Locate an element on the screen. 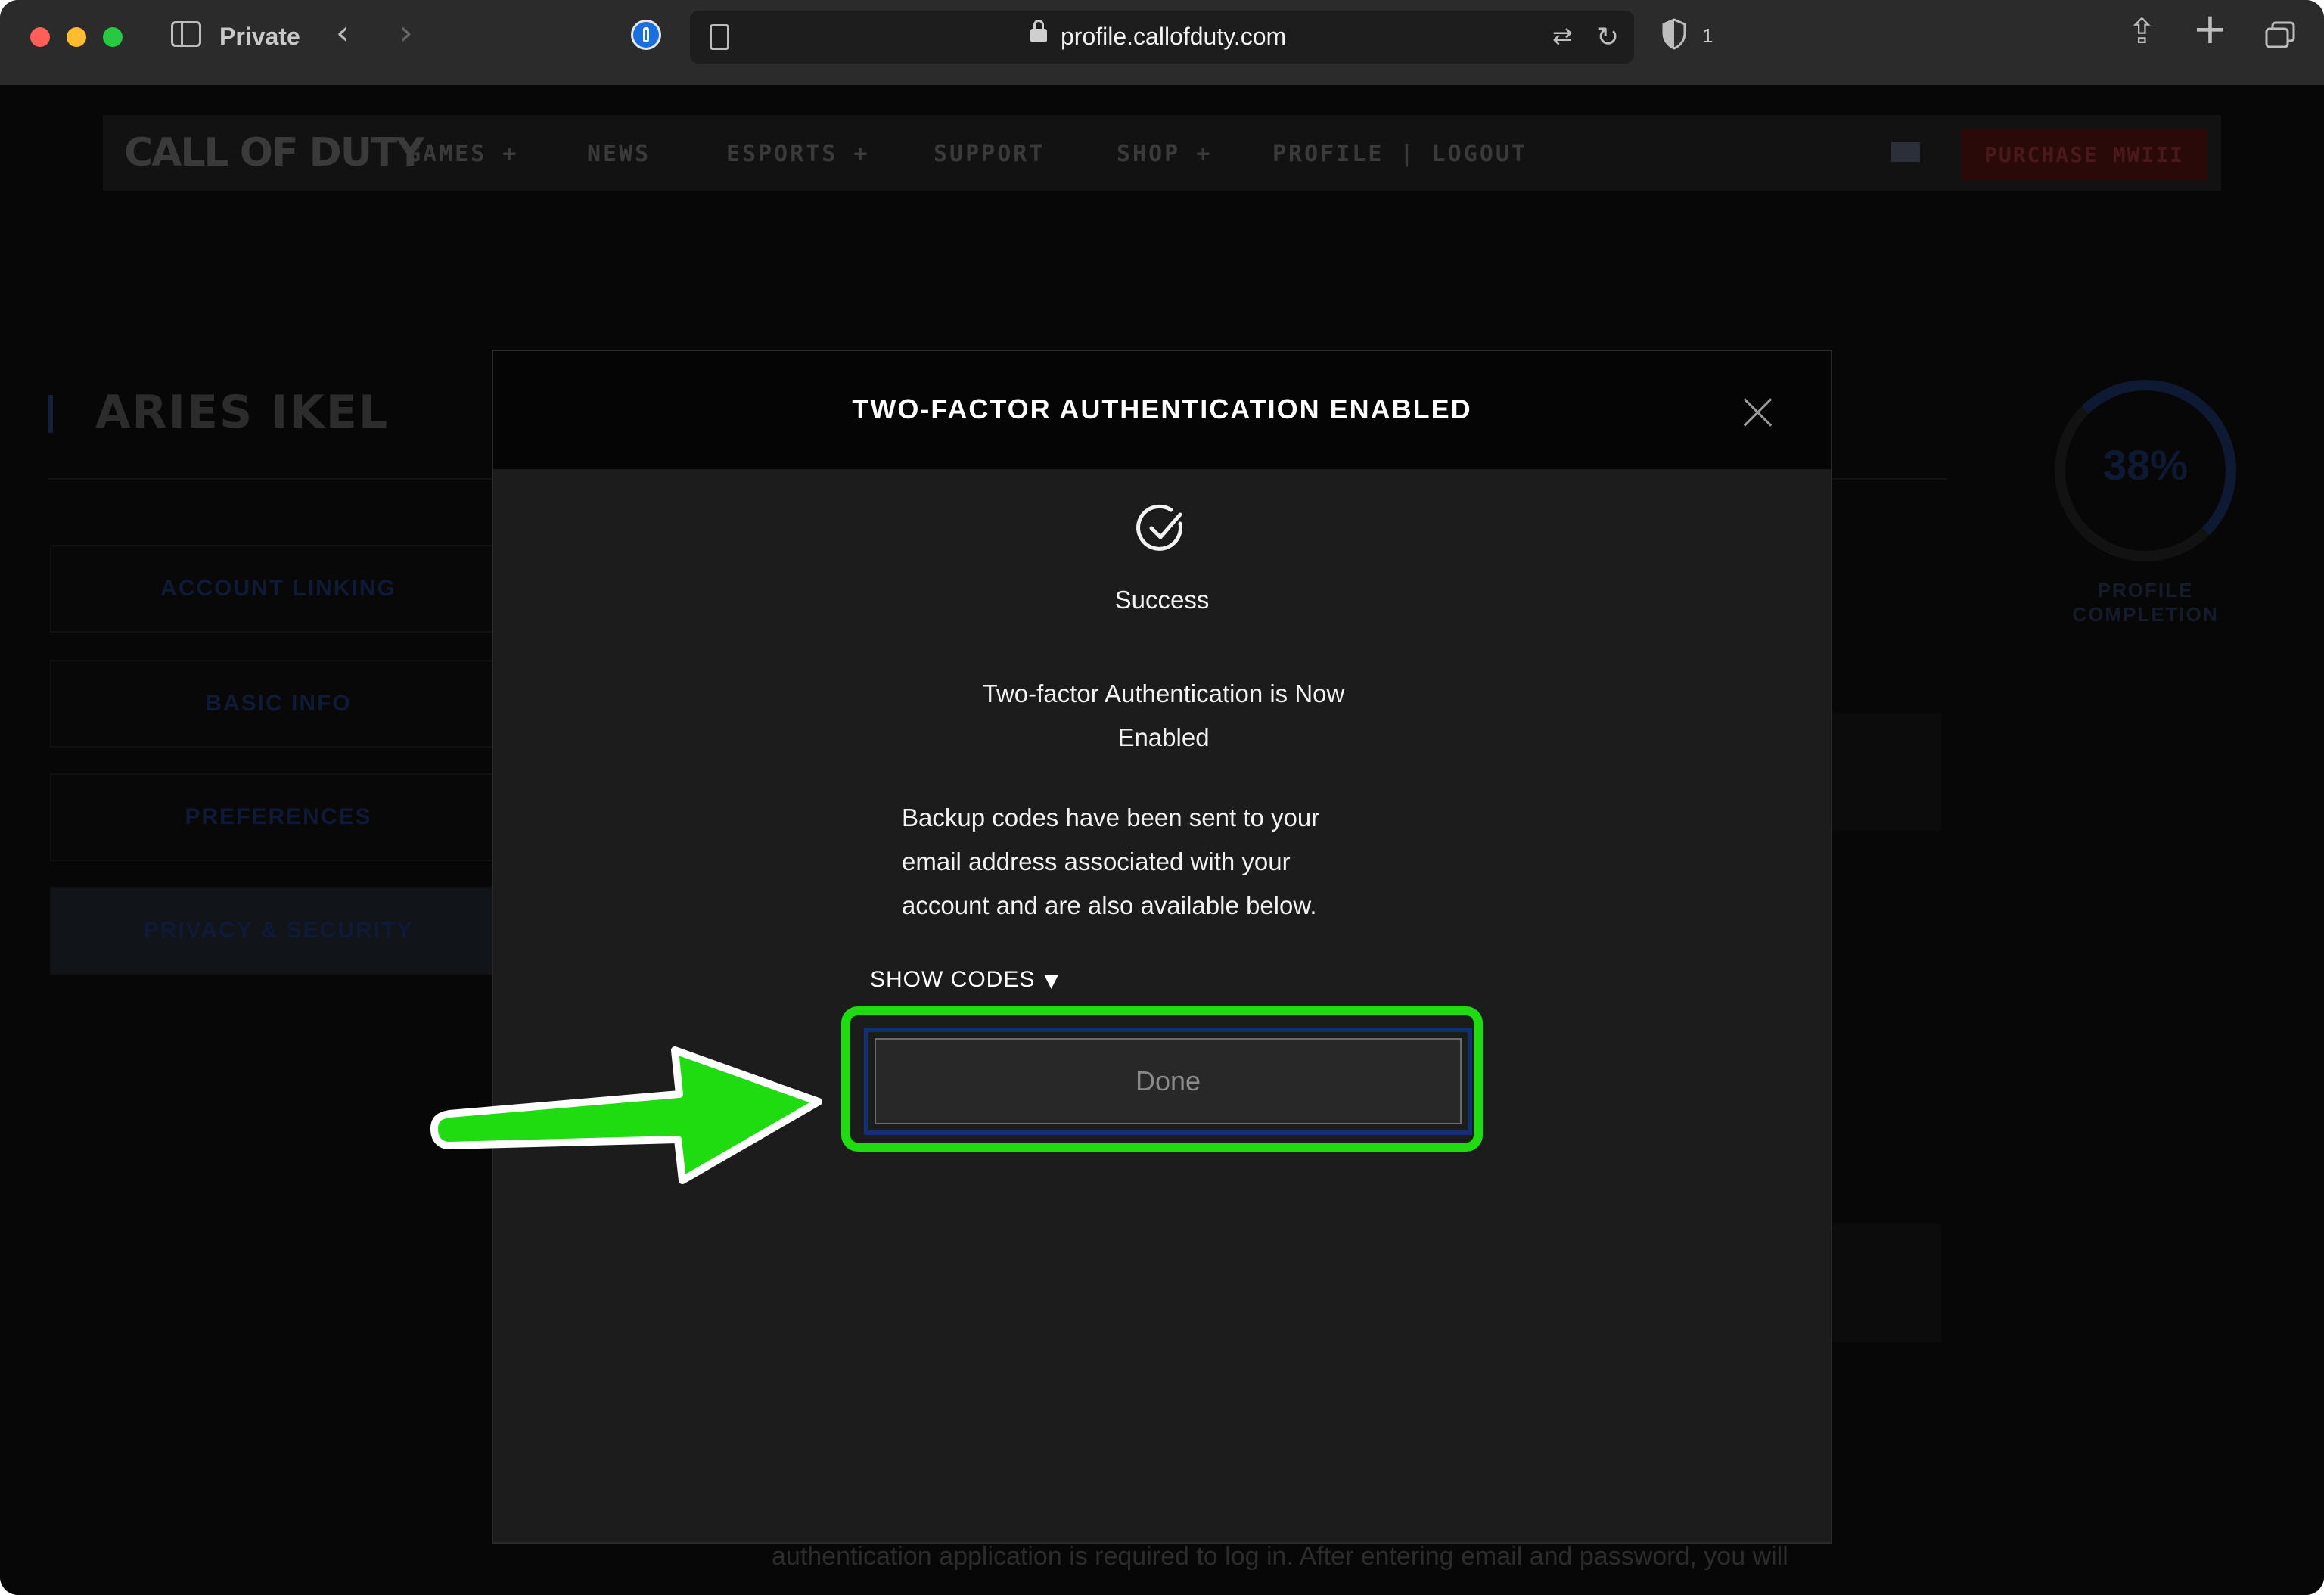  minimize-window-button is located at coordinates (76, 37).